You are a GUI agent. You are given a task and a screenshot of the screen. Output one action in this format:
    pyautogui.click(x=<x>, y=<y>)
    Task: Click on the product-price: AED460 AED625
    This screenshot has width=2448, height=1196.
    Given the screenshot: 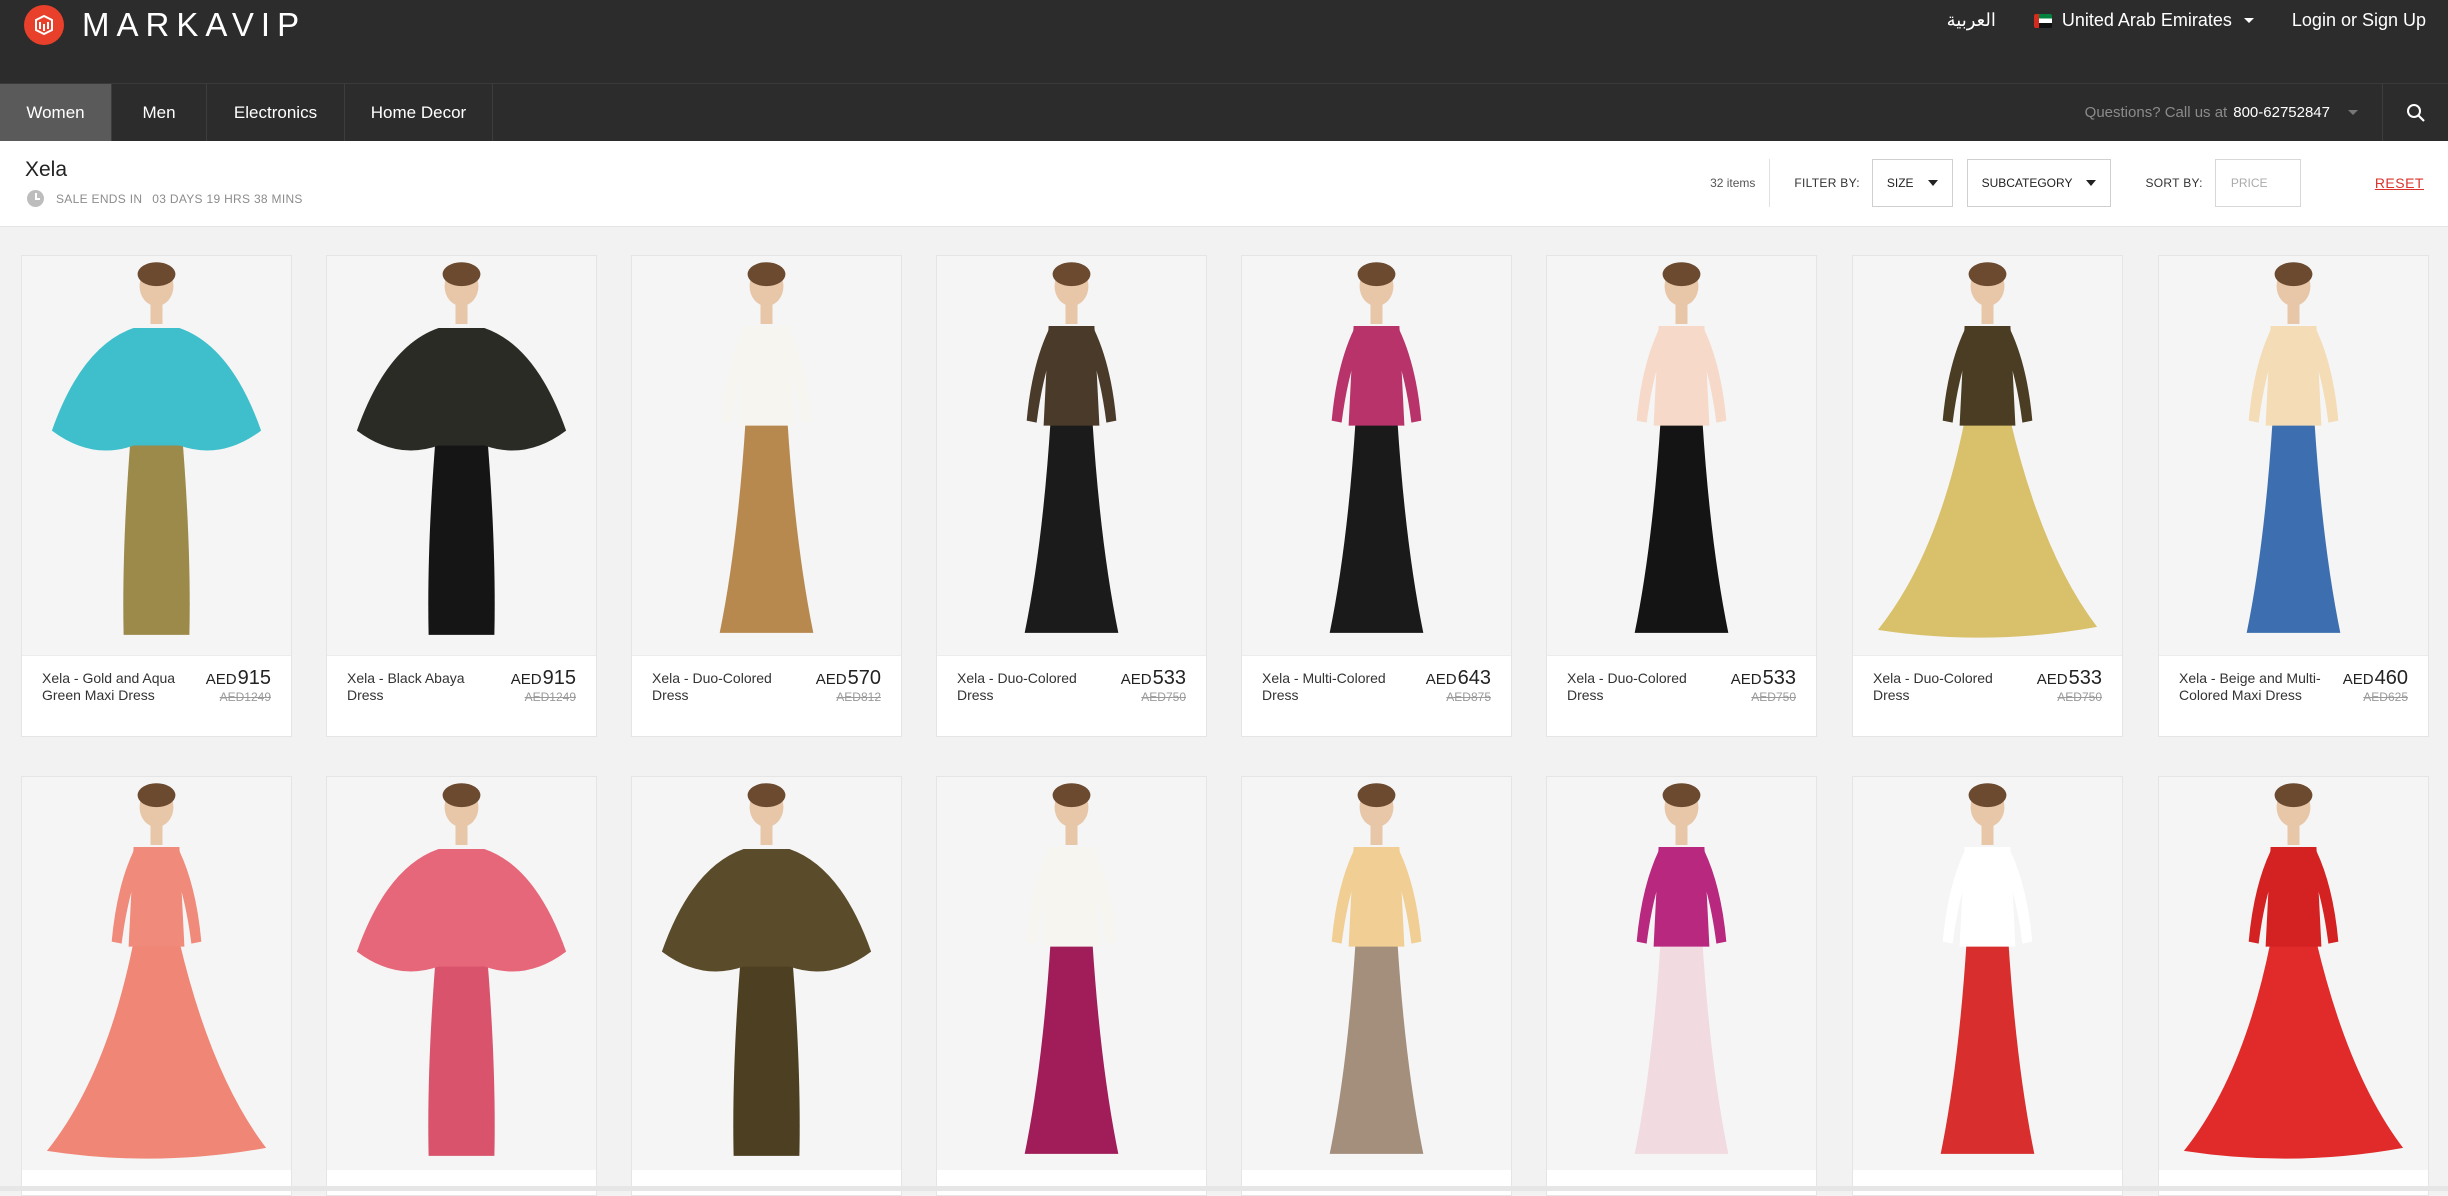 What is the action you would take?
    pyautogui.click(x=2375, y=685)
    